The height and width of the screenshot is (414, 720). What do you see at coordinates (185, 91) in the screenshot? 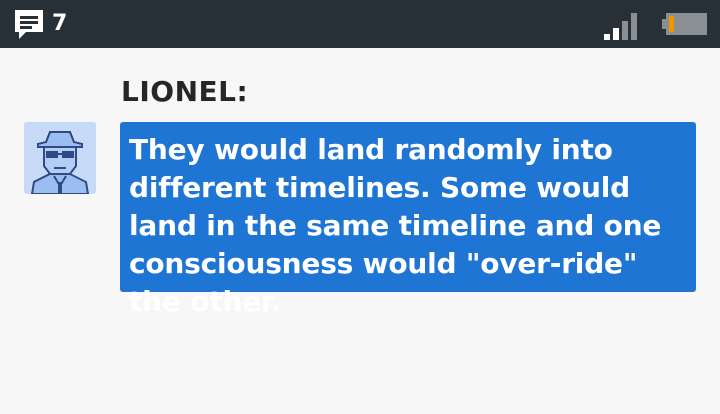
I see `speaker-name: LIONEL:` at bounding box center [185, 91].